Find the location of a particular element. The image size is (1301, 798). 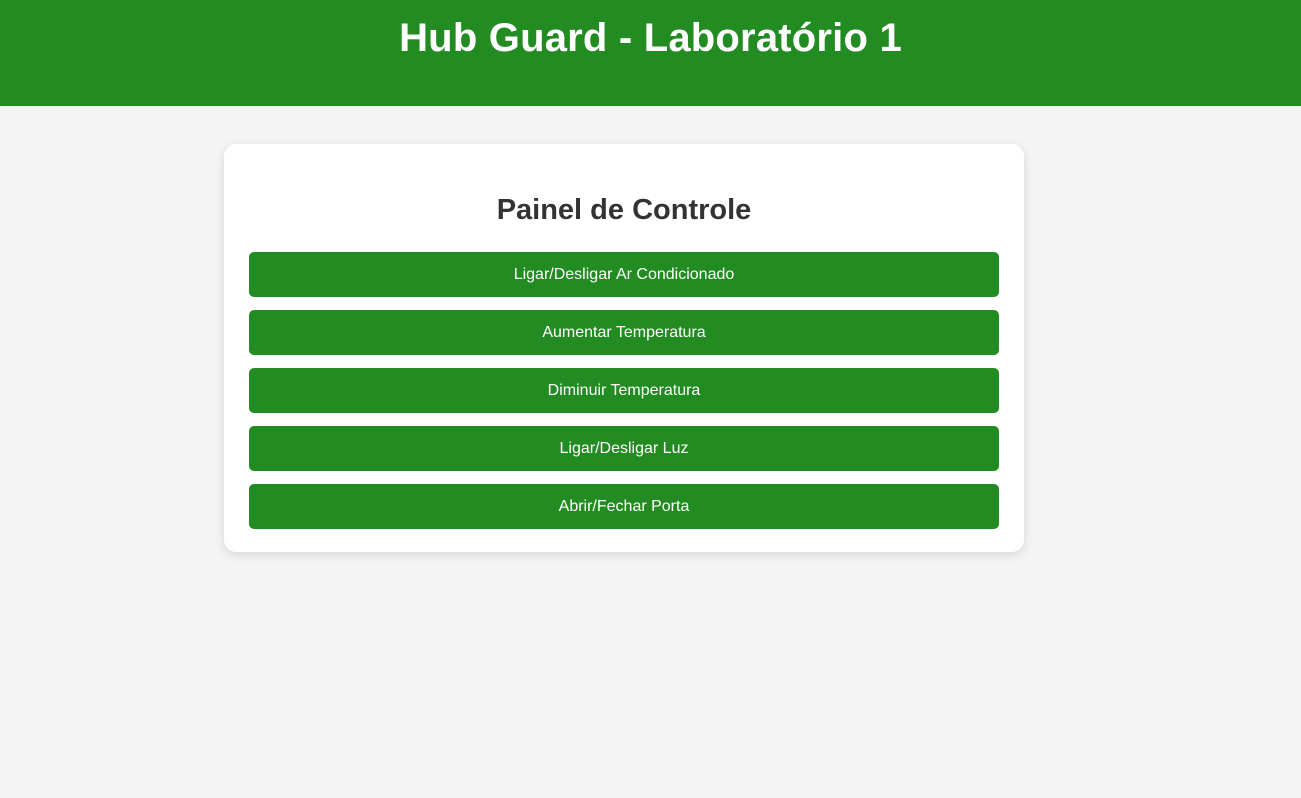

decrease-temperature-button: Diminuir Temperatura is located at coordinates (624, 390).